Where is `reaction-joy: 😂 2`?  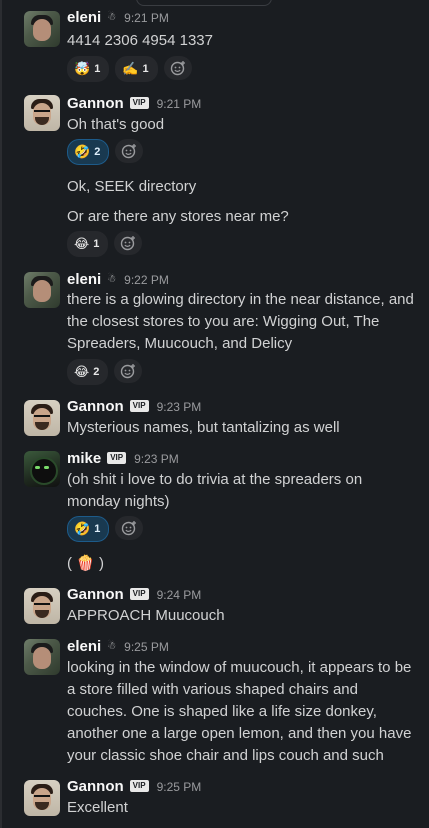
reaction-joy: 😂 2 is located at coordinates (88, 372).